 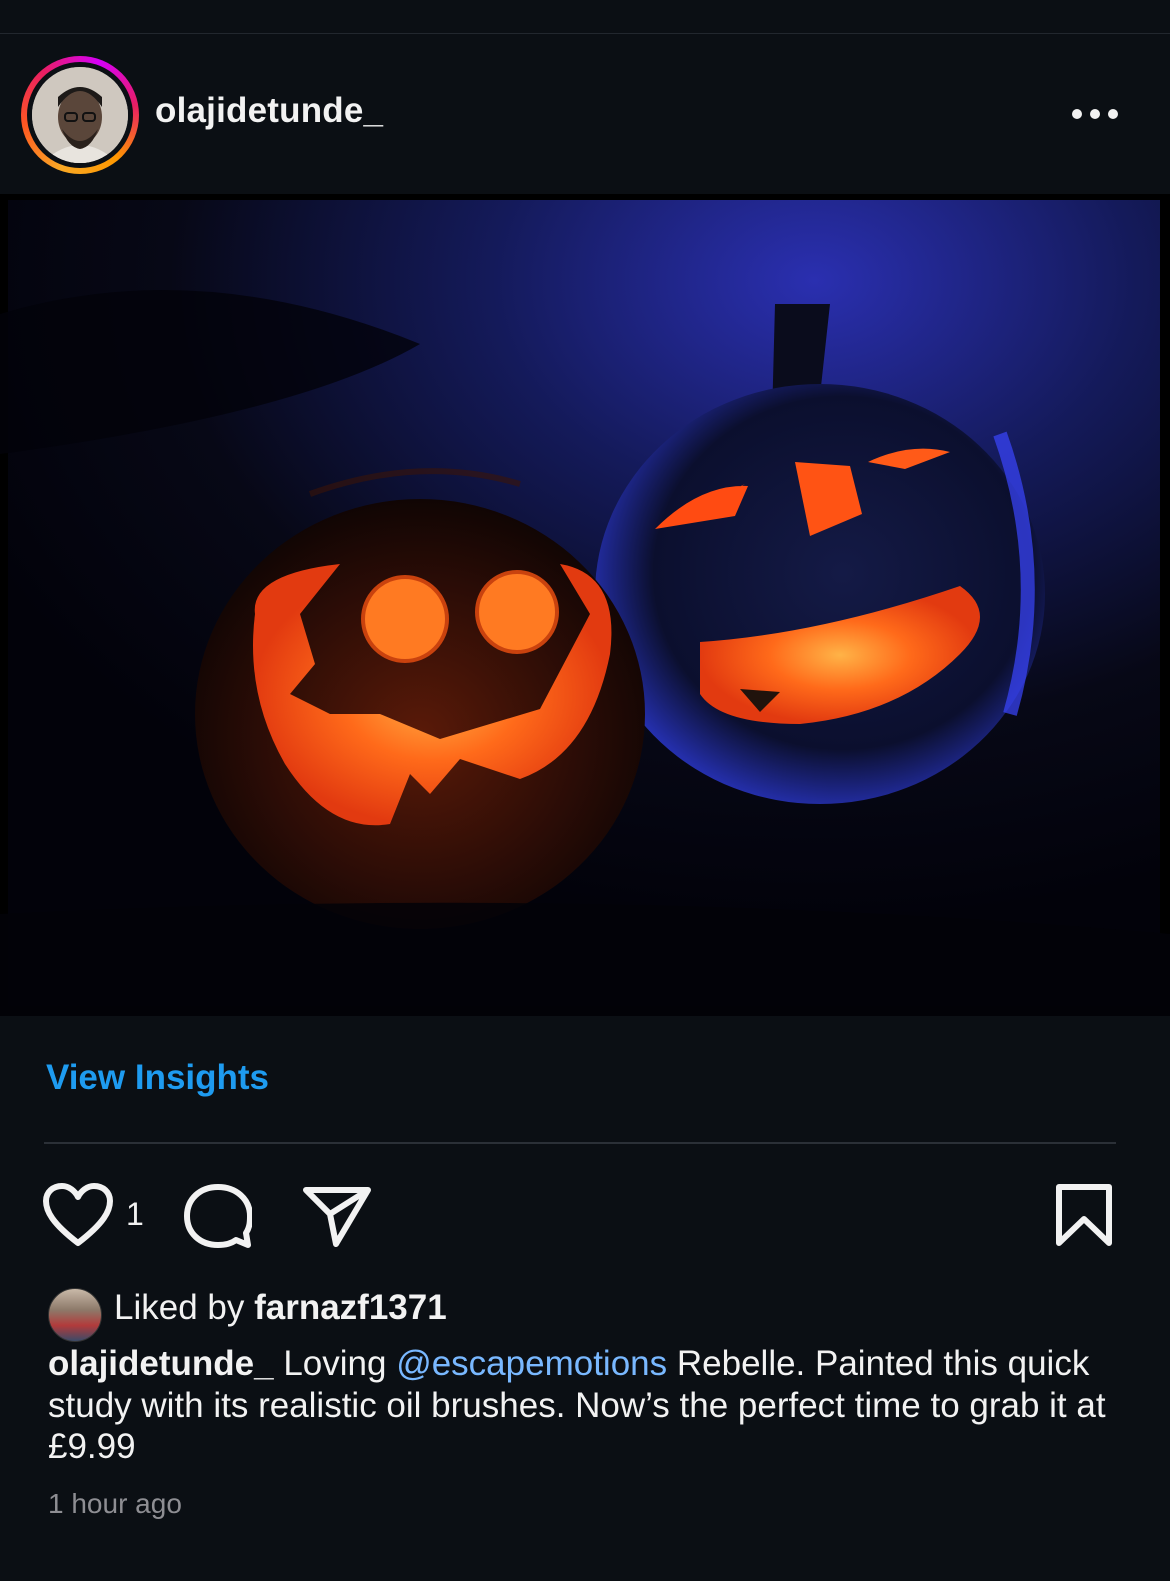 I want to click on post-timestamp: 1 hour ago, so click(x=115, y=1503).